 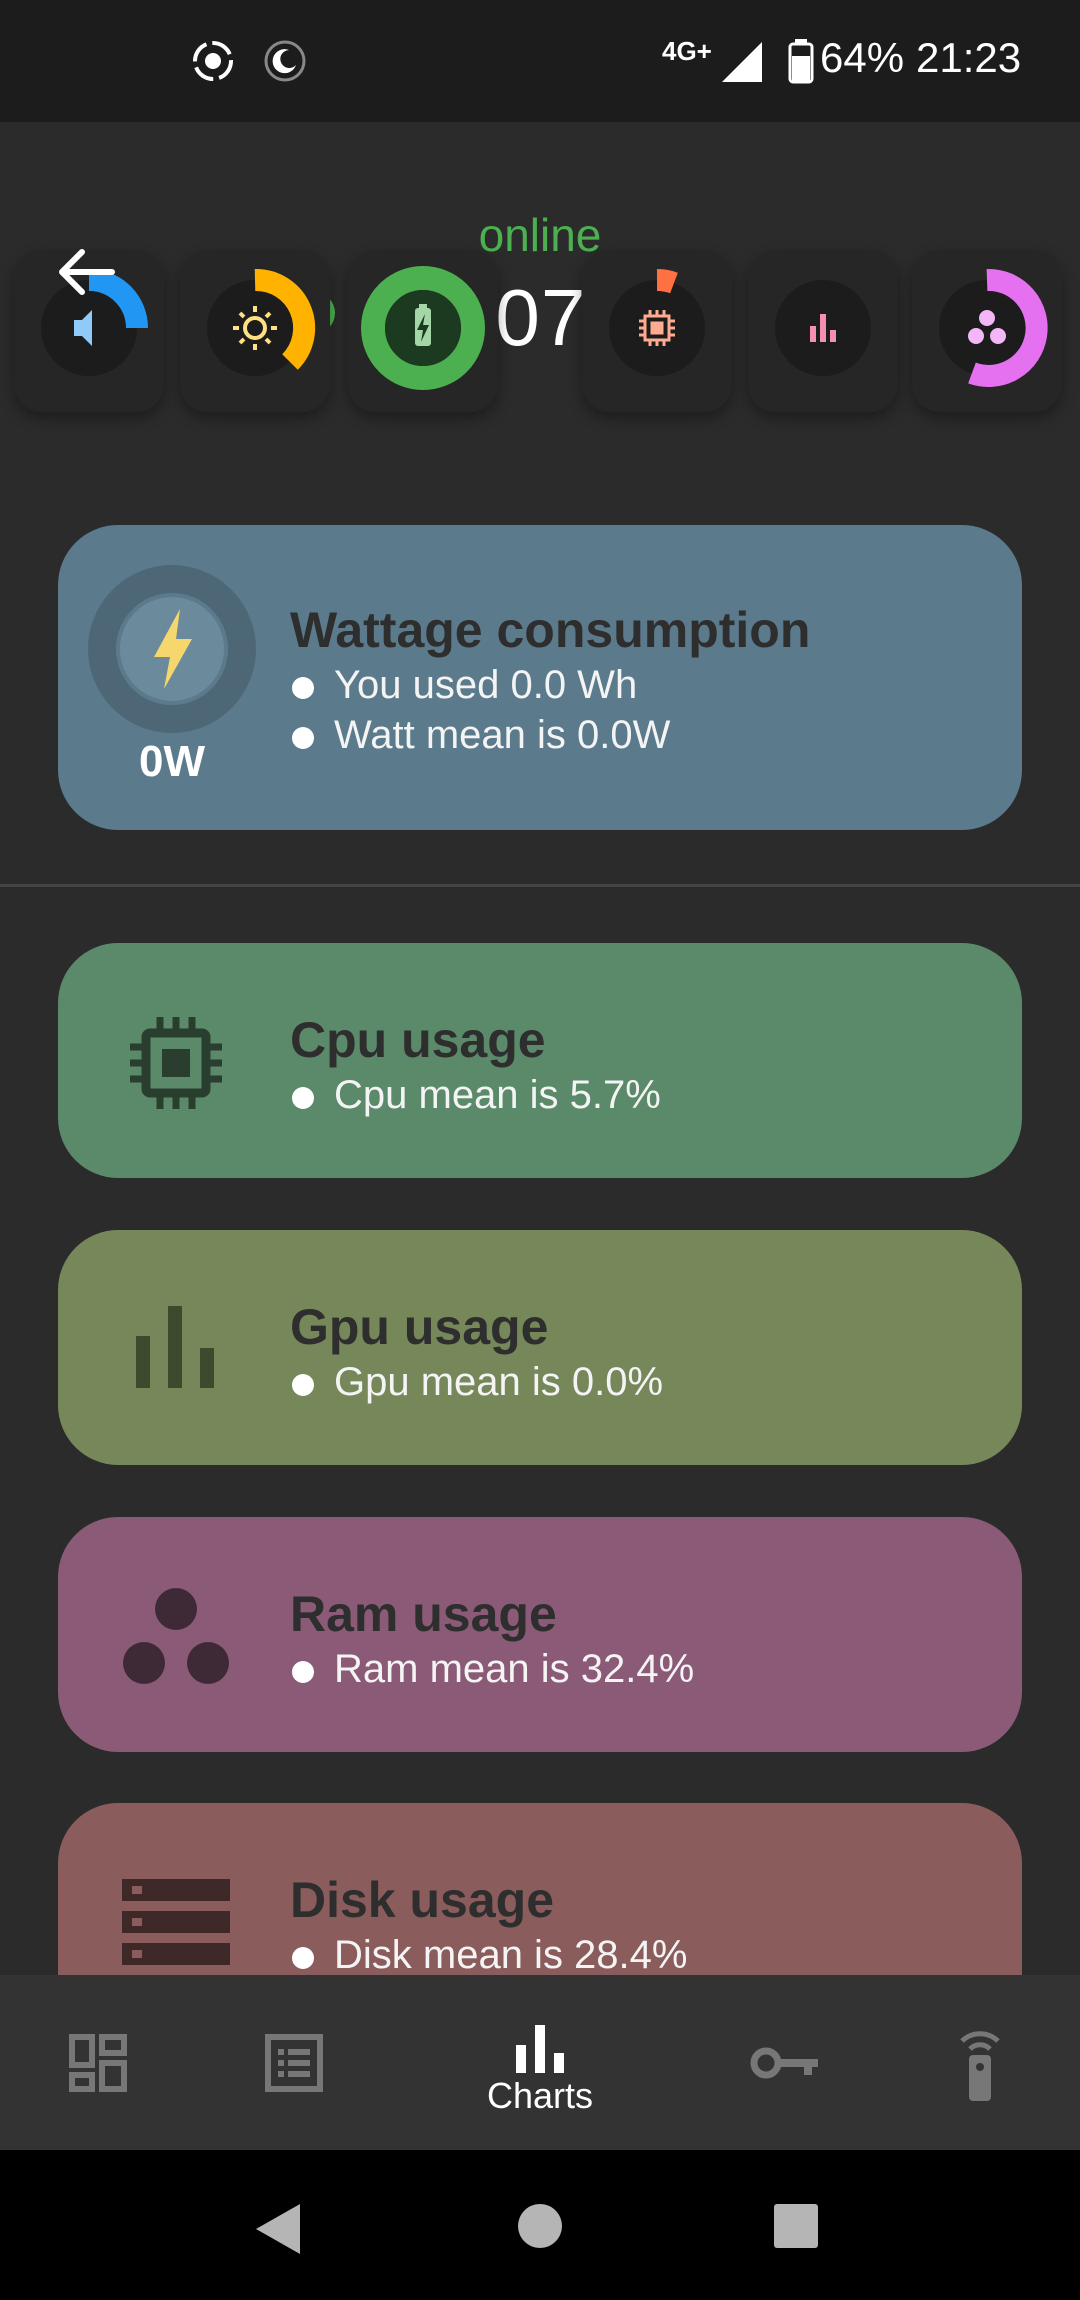 I want to click on battery-gauge, so click(x=423, y=331).